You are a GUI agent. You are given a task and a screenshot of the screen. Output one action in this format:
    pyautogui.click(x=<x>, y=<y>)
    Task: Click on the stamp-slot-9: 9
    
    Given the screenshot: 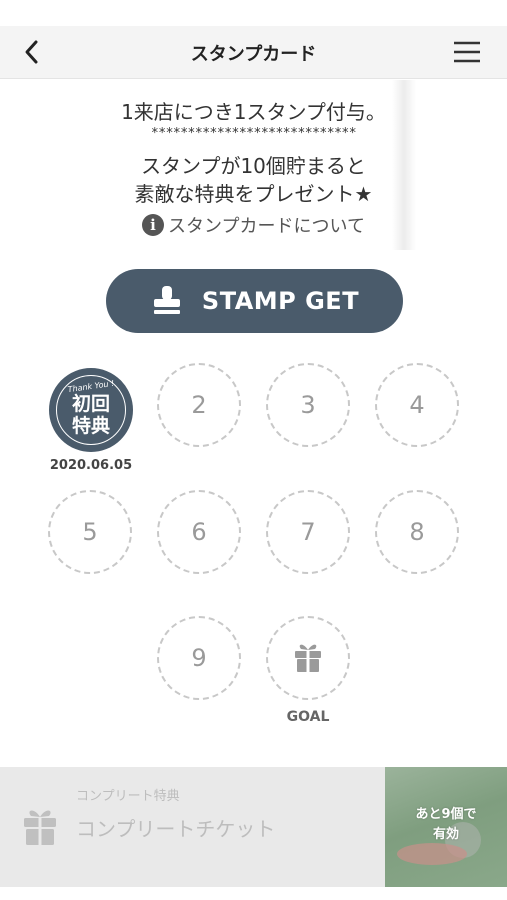 What is the action you would take?
    pyautogui.click(x=199, y=658)
    